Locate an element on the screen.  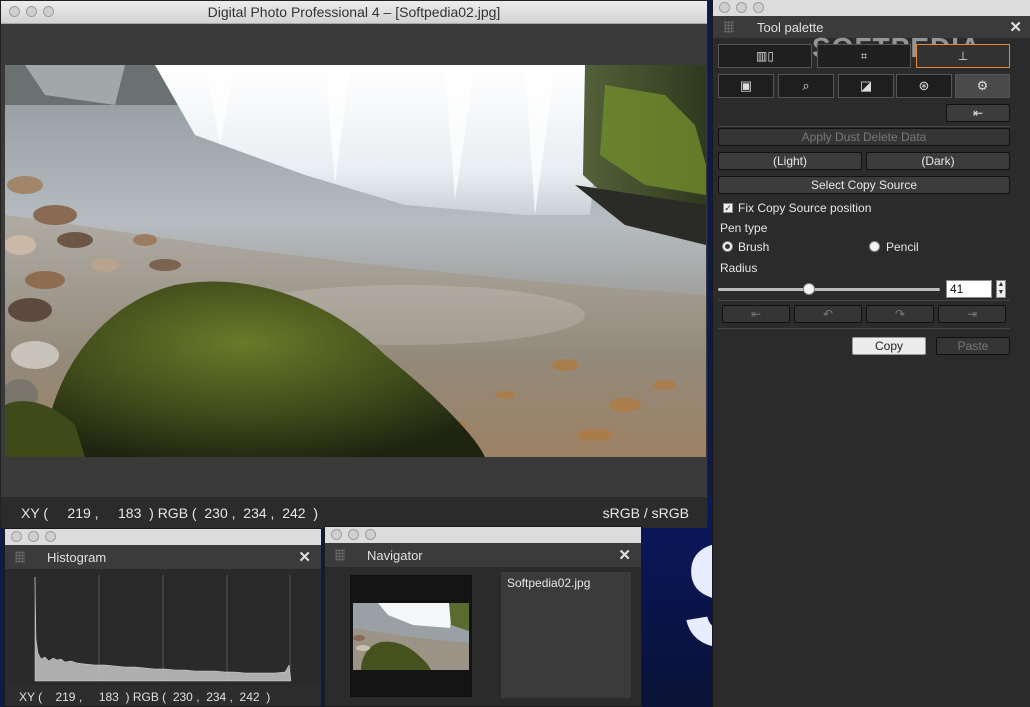
histogram-close-dot is located at coordinates (16, 536).